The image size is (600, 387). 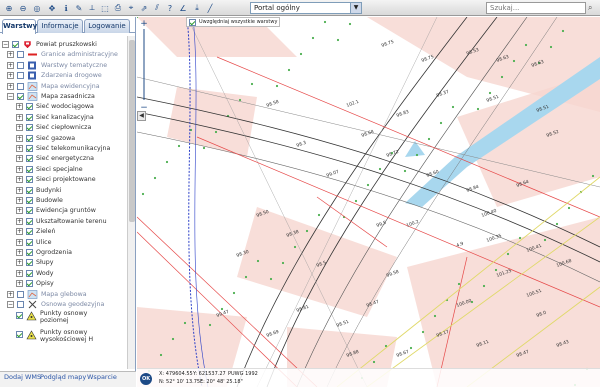 I want to click on layer-row: + Sieci specjalne, so click(x=49, y=169).